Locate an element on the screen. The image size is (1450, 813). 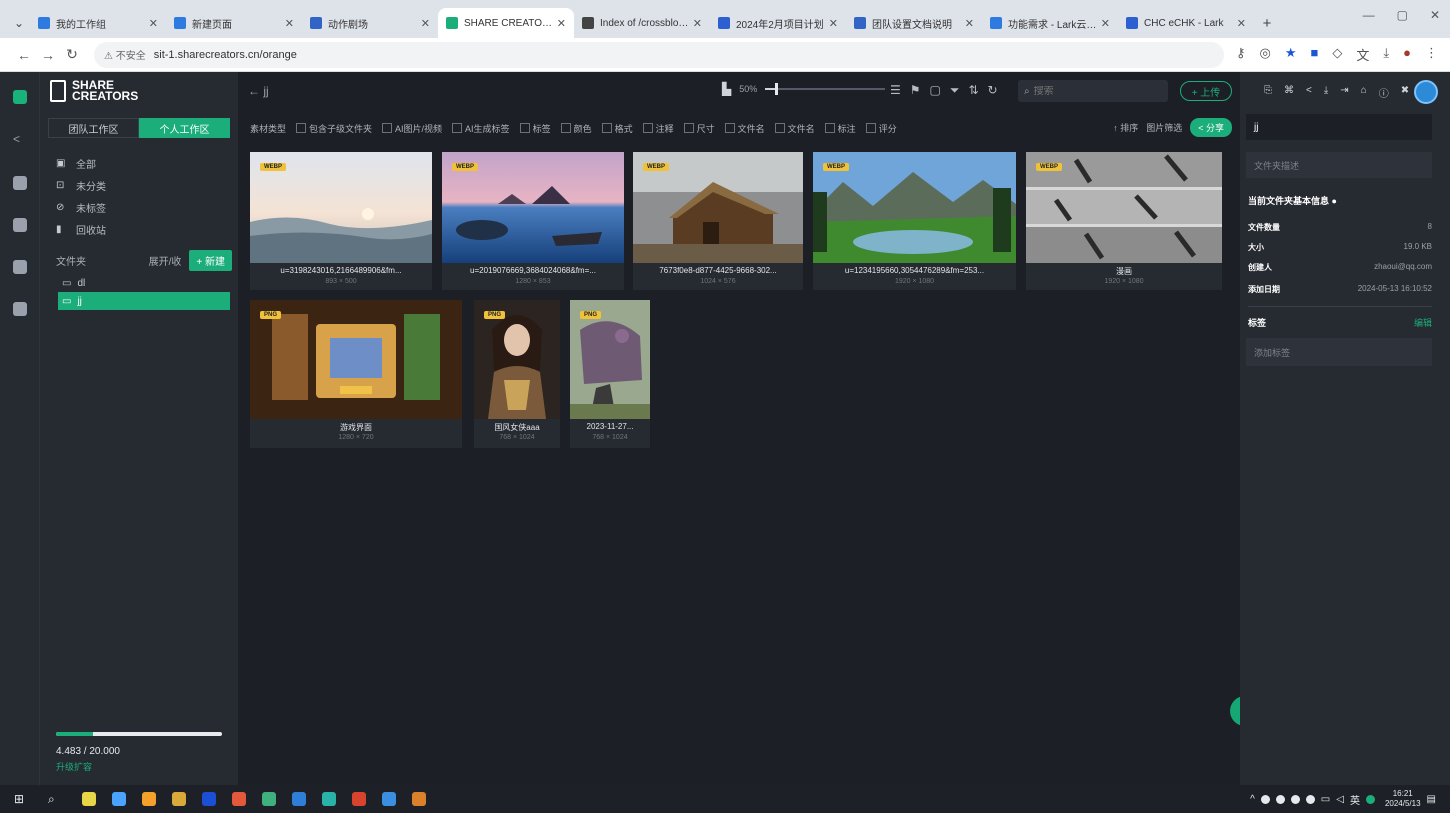
filter-include-subfolders: 包含子级文件夹 is located at coordinates (334, 128).